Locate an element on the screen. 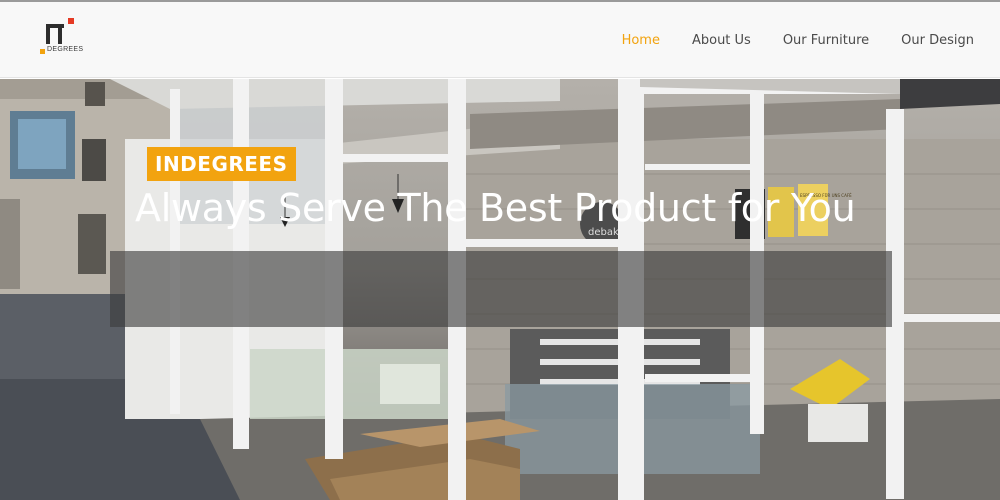  nav-our-furniture: Our Furniture is located at coordinates (826, 40).